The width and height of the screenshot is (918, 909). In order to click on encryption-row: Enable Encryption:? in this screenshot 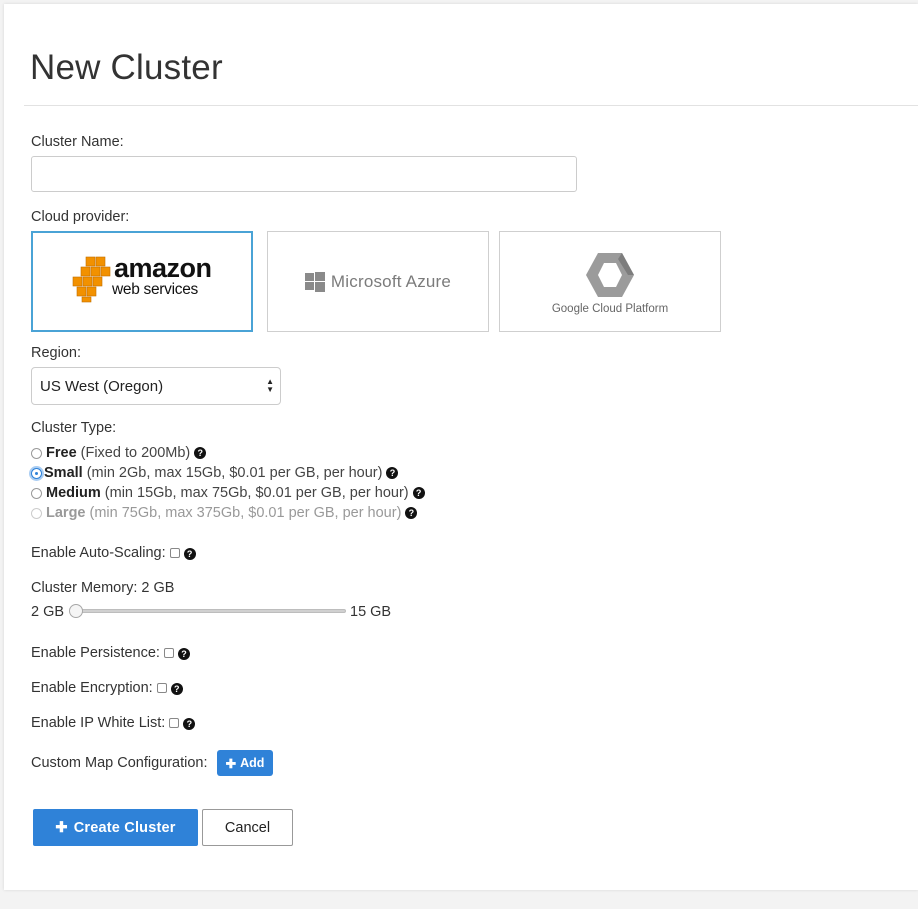, I will do `click(107, 688)`.